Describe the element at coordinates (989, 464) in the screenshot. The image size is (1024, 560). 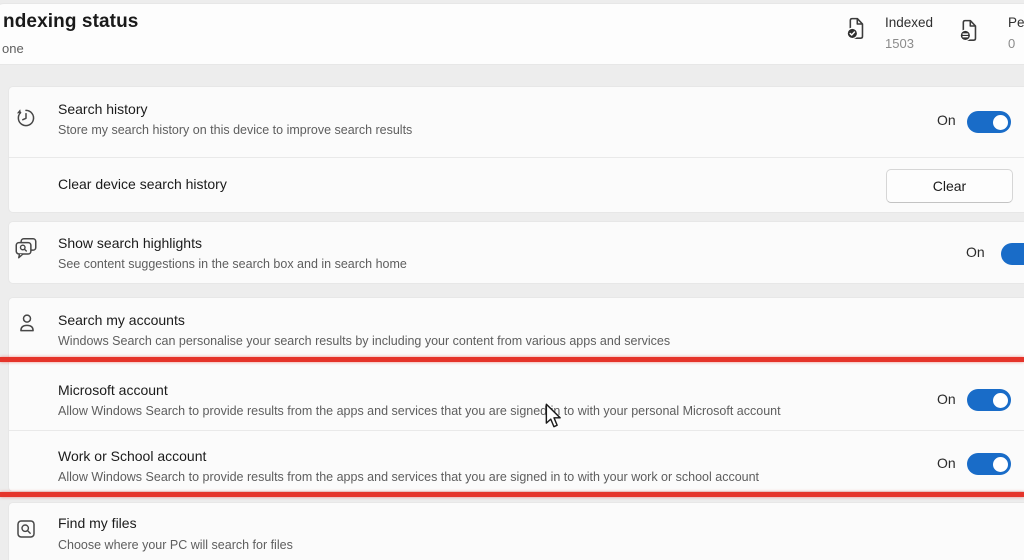
I see `work-school-account-toggle` at that location.